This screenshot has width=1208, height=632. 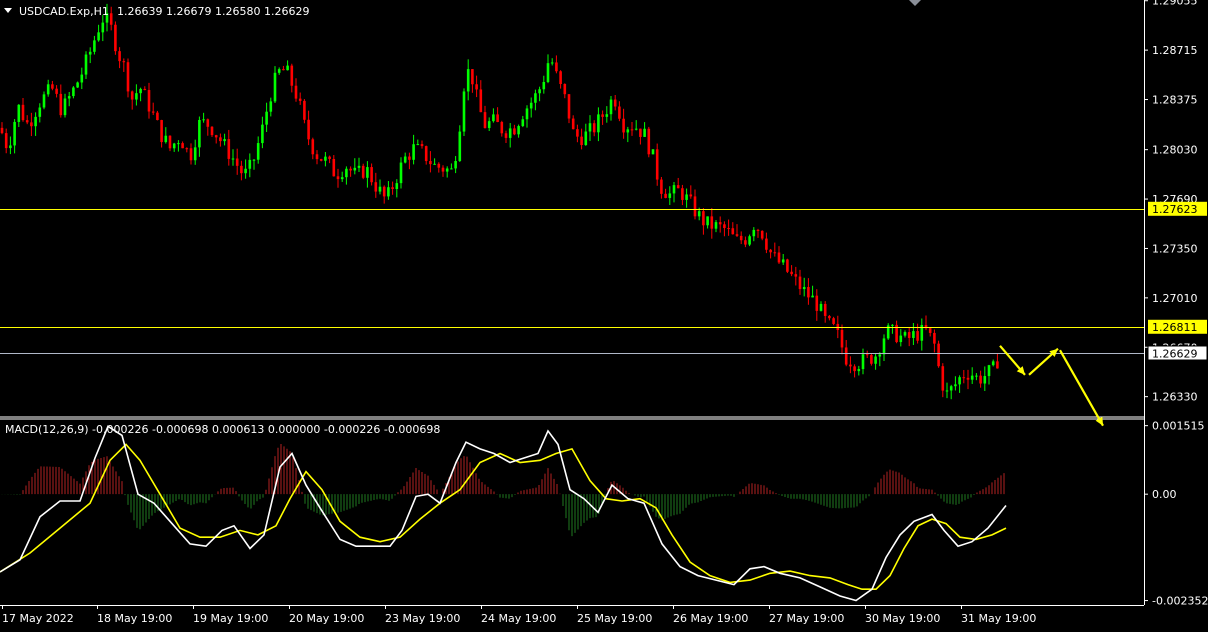 I want to click on level-price-label: 1.27623, so click(x=1175, y=209).